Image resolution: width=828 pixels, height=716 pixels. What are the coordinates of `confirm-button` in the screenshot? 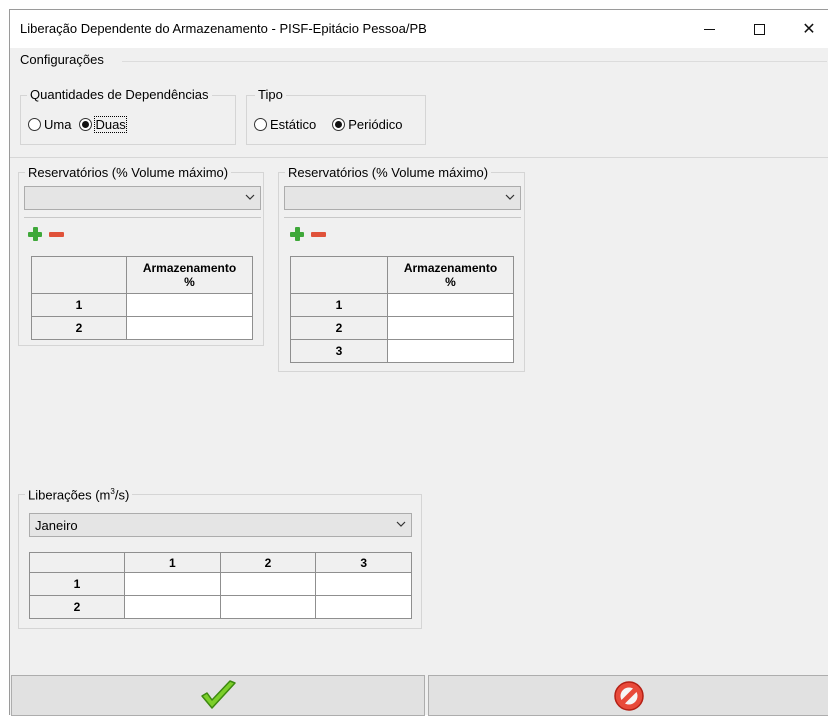 It's located at (218, 695).